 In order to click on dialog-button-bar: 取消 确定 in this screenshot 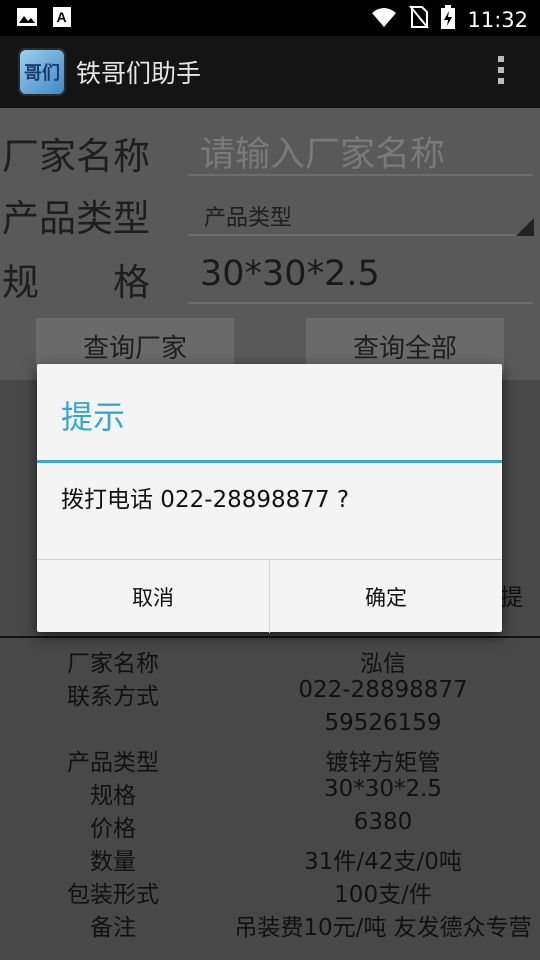, I will do `click(269, 596)`.